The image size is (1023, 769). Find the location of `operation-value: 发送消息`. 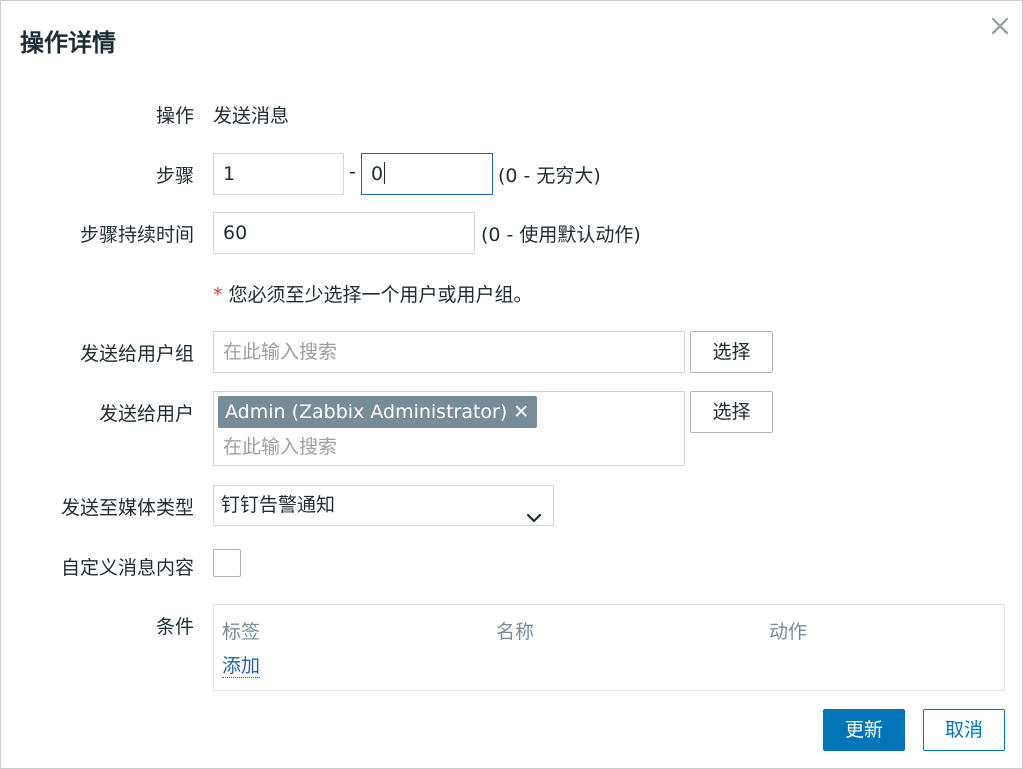

operation-value: 发送消息 is located at coordinates (251, 116).